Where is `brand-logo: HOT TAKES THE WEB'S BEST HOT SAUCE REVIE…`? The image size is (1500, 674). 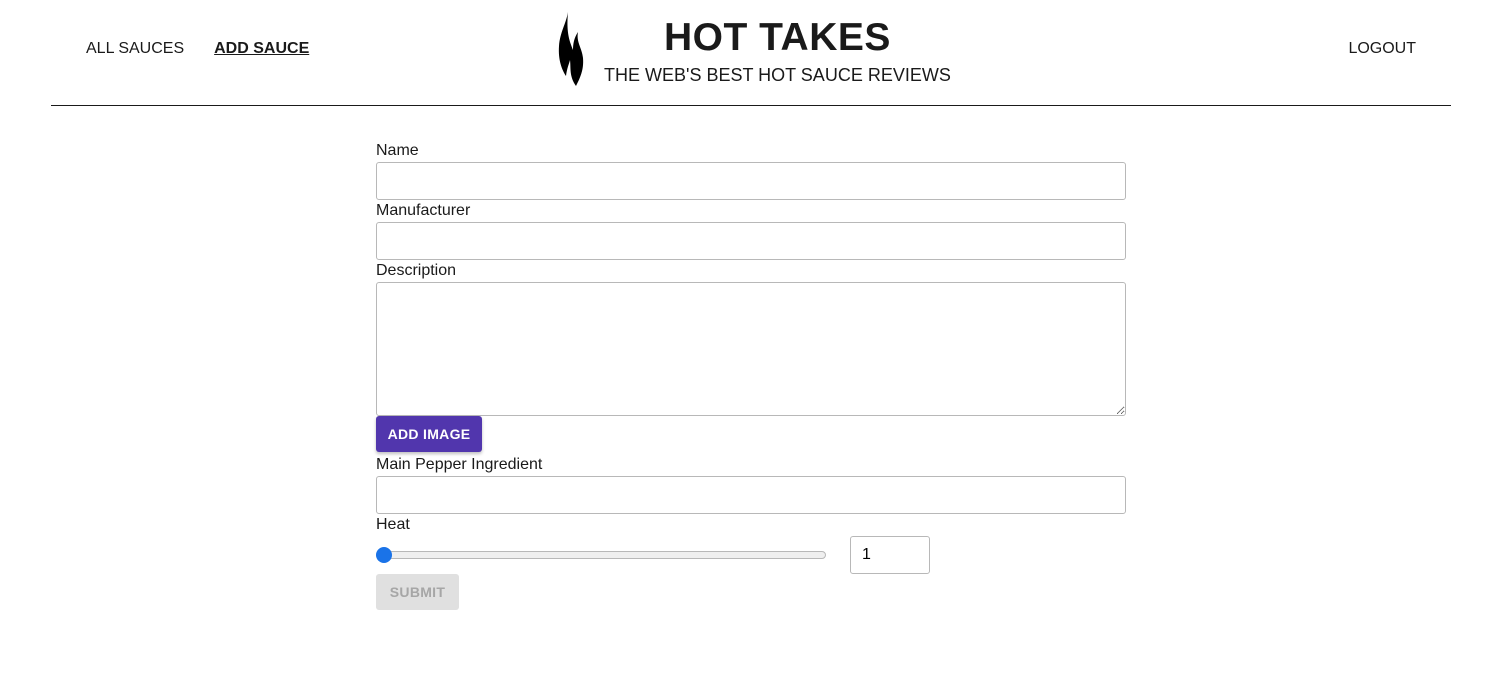 brand-logo: HOT TAKES THE WEB'S BEST HOT SAUCE REVIE… is located at coordinates (753, 50).